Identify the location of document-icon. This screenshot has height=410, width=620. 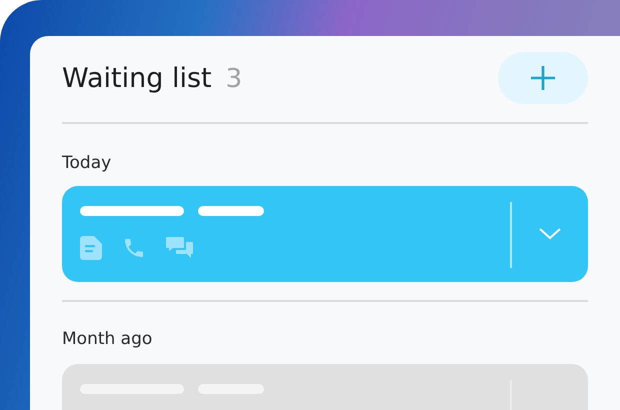
(91, 248).